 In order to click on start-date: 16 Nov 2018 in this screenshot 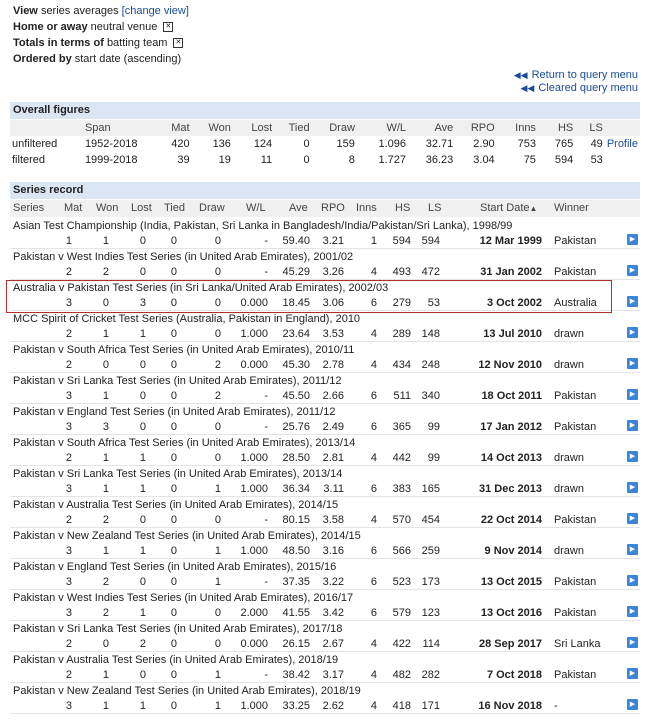, I will do `click(510, 706)`.